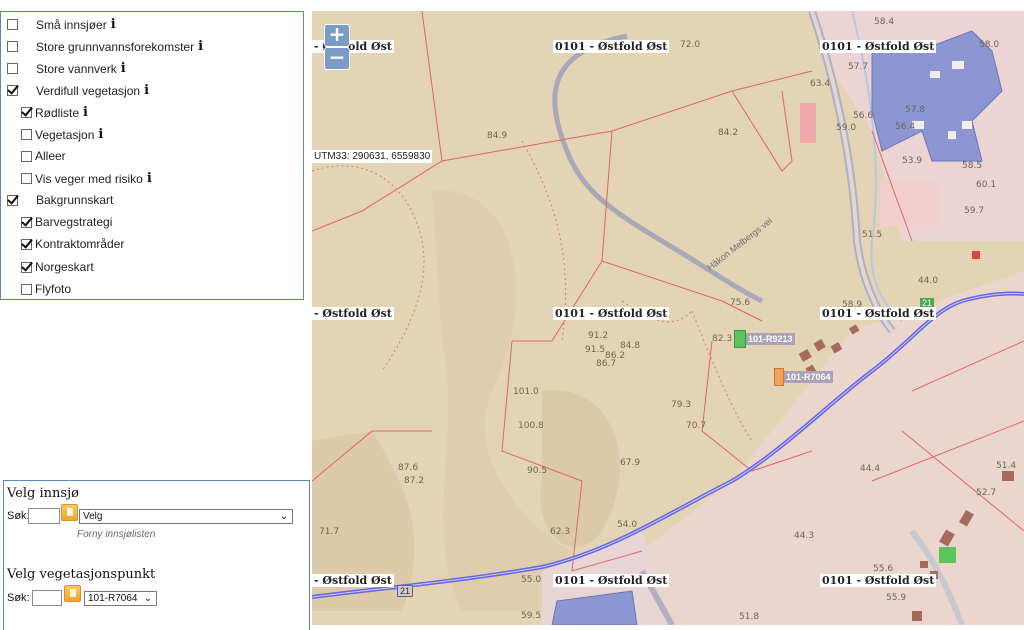 The height and width of the screenshot is (630, 1024). Describe the element at coordinates (770, 339) in the screenshot. I see `marker-label: 101-R9213` at that location.